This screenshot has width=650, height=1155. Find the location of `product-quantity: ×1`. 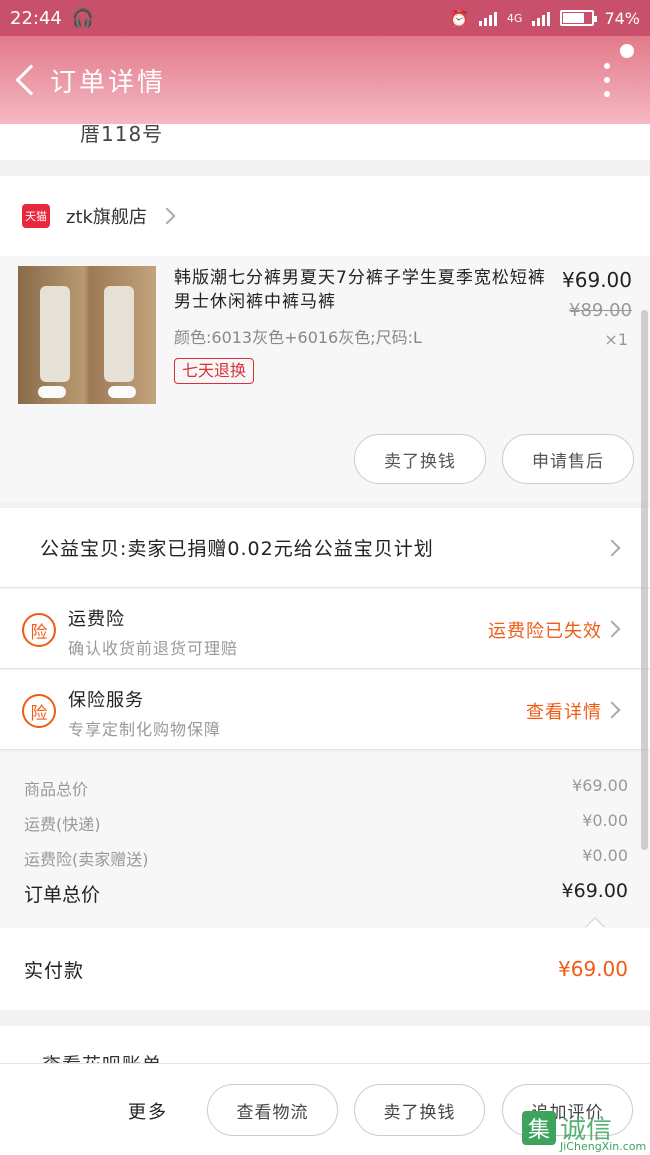

product-quantity: ×1 is located at coordinates (616, 339).